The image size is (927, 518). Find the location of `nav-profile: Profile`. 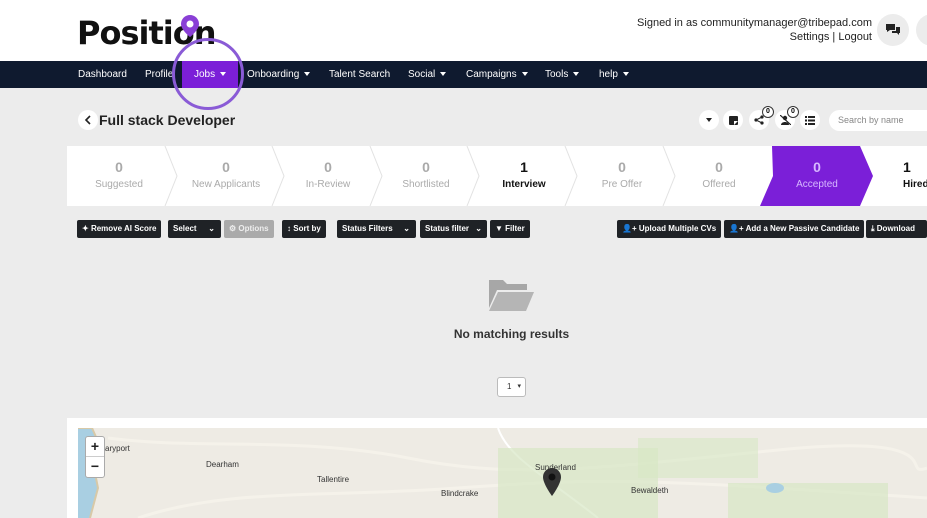

nav-profile: Profile is located at coordinates (159, 74).